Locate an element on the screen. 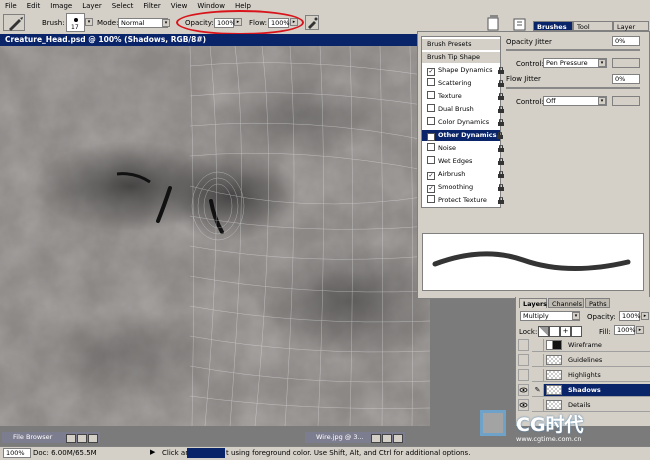 The height and width of the screenshot is (460, 650). blend-mode-dropdown-icon: ▾ is located at coordinates (576, 316).